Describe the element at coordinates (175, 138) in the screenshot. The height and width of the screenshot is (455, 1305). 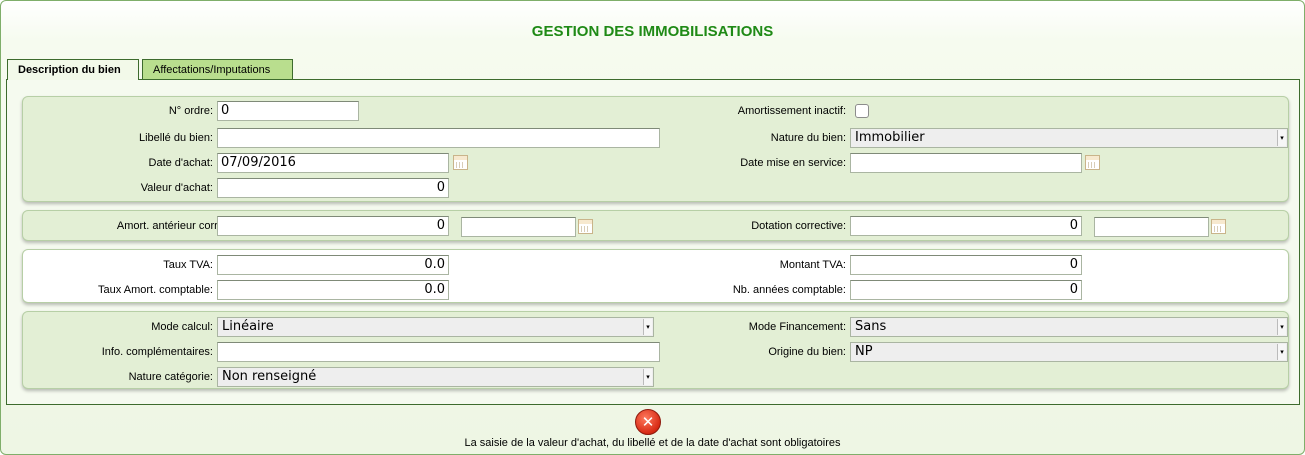
I see `libelle-label: Libellé du bien:` at that location.